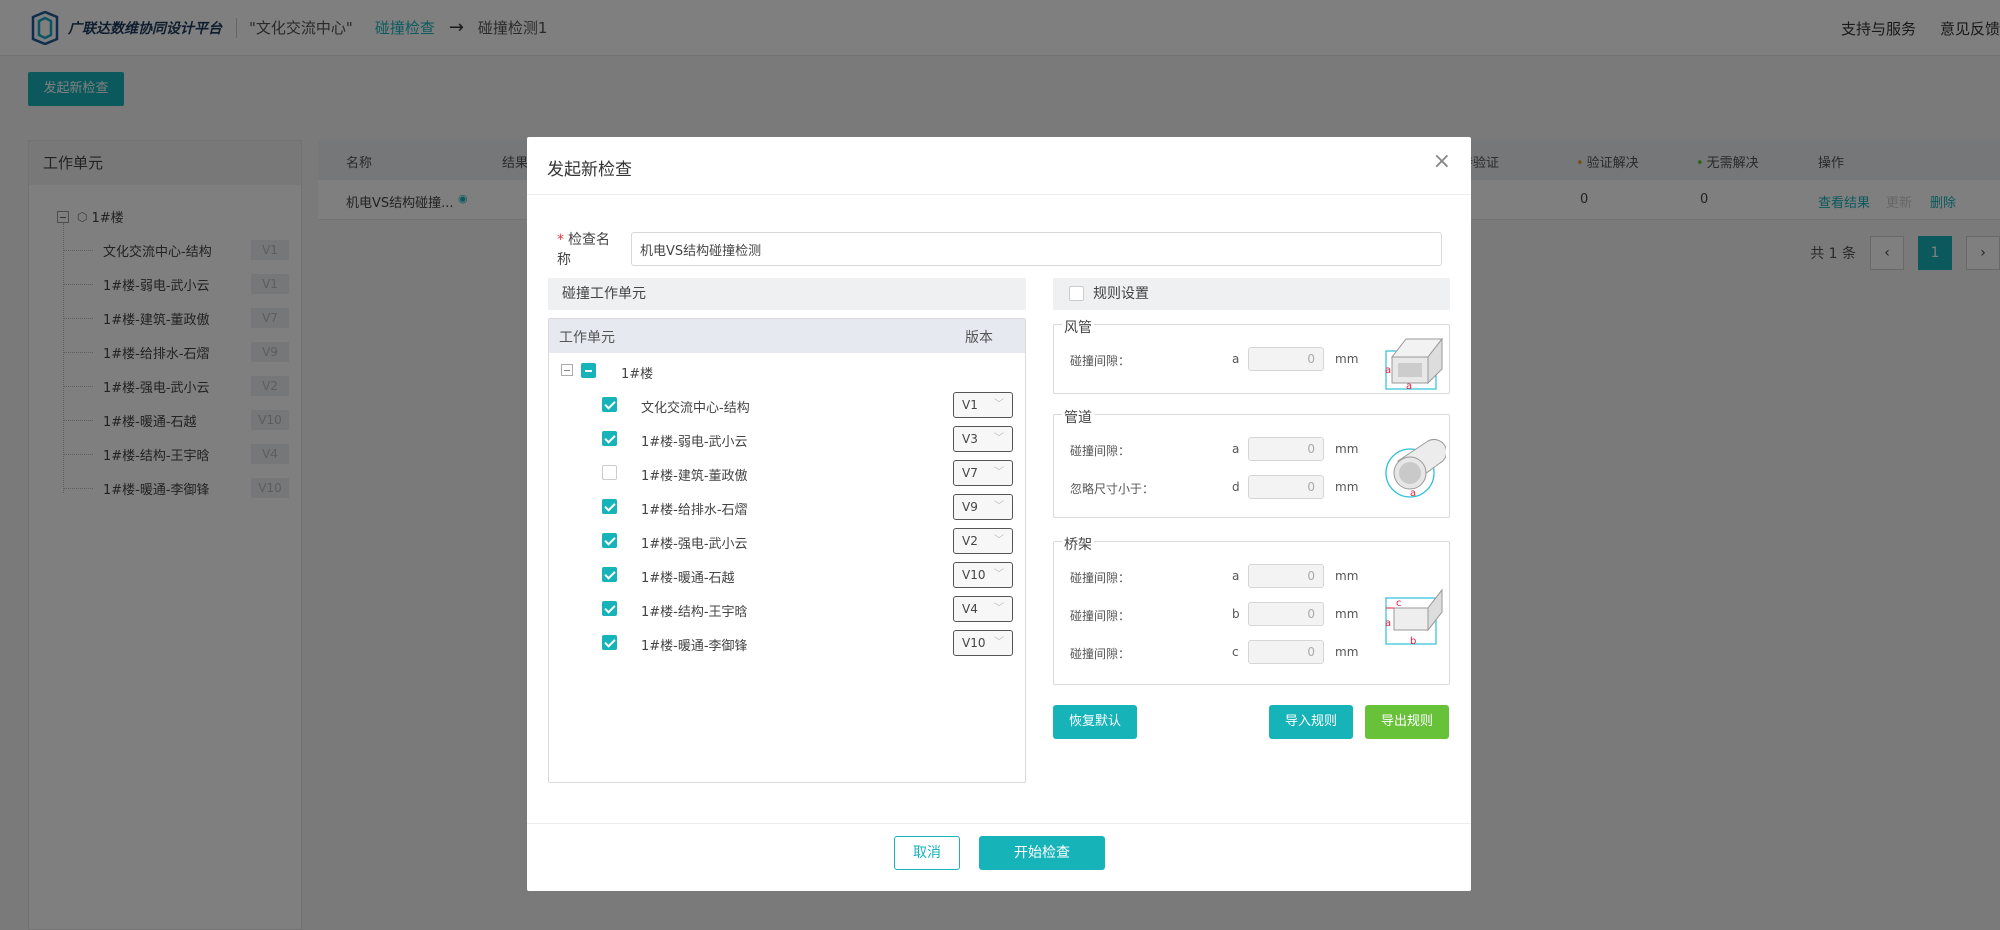 This screenshot has width=2000, height=930. Describe the element at coordinates (1399, 603) in the screenshot. I see `diagram-letter-c: c` at that location.